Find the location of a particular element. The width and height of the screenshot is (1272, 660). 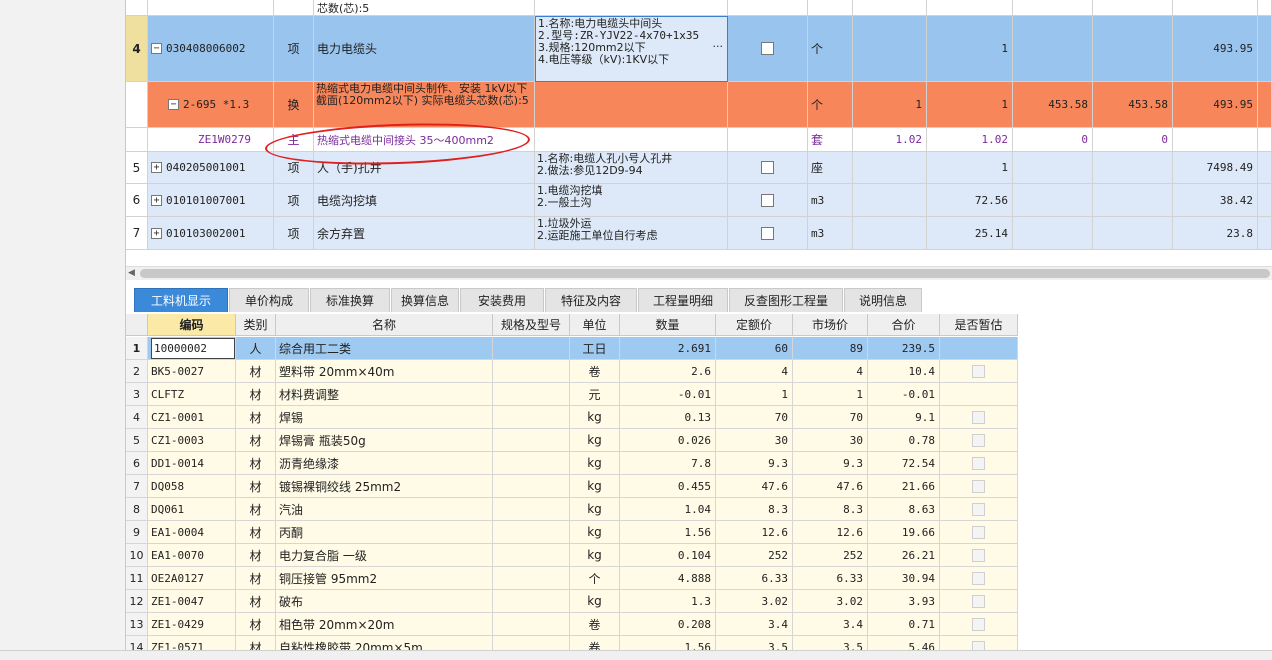

feature-cell: 1.电缆沟挖填 2.一般土沟 is located at coordinates (631, 200).